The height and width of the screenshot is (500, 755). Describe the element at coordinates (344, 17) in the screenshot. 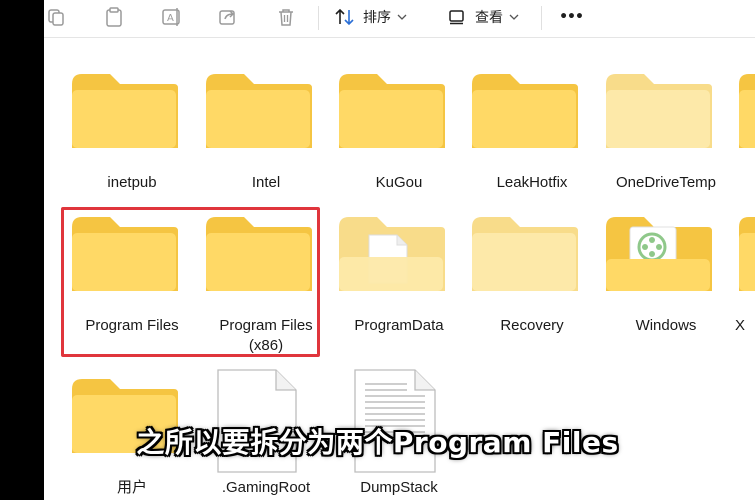

I see `sort-icon` at that location.